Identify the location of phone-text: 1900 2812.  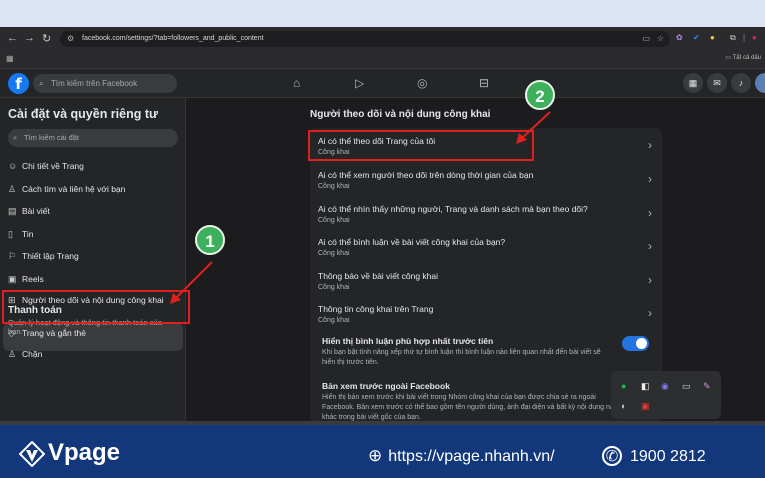
(668, 456).